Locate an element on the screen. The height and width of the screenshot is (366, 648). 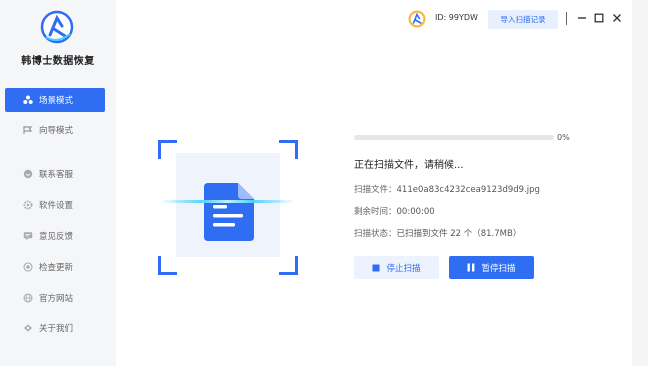
sidebar-item-label: 意见反馈 is located at coordinates (56, 237).